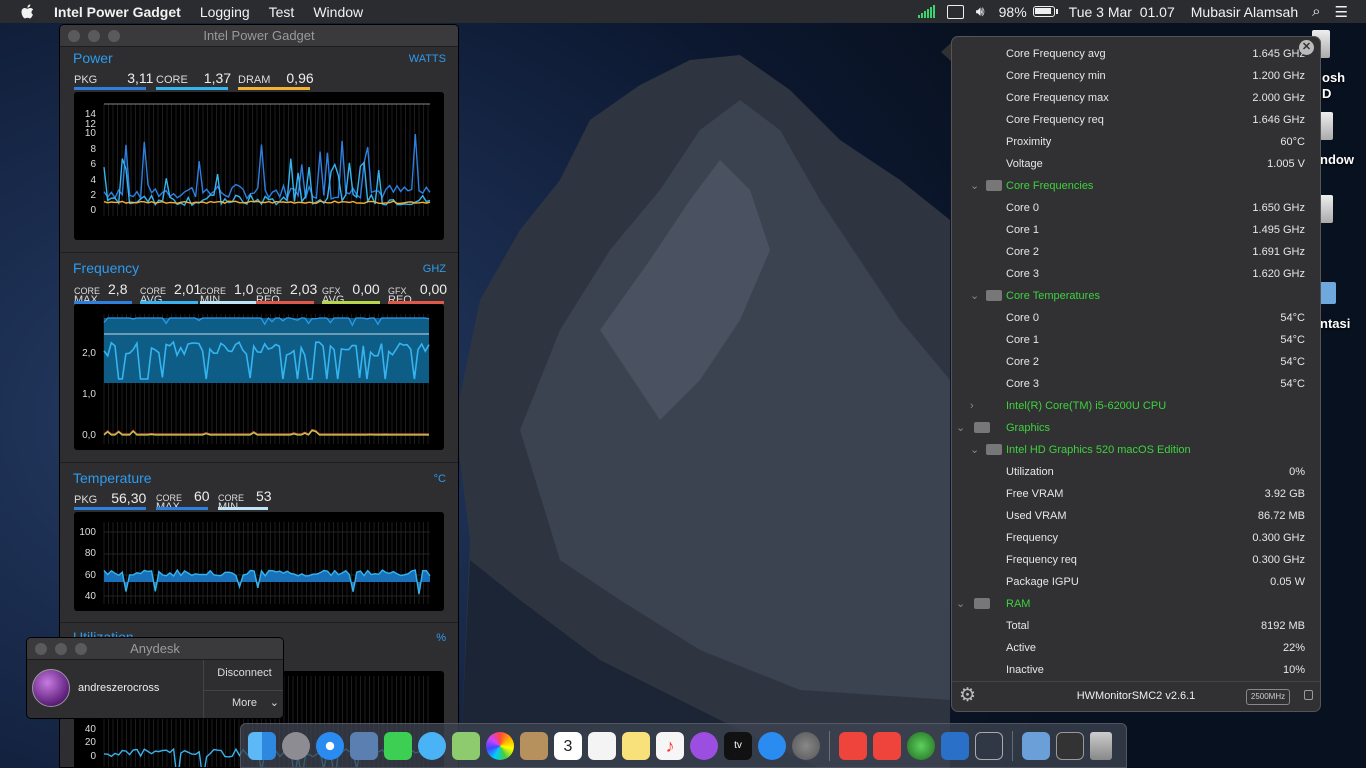 The height and width of the screenshot is (768, 1366). What do you see at coordinates (980, 11) in the screenshot?
I see `volume-icon: 🔊︎` at bounding box center [980, 11].